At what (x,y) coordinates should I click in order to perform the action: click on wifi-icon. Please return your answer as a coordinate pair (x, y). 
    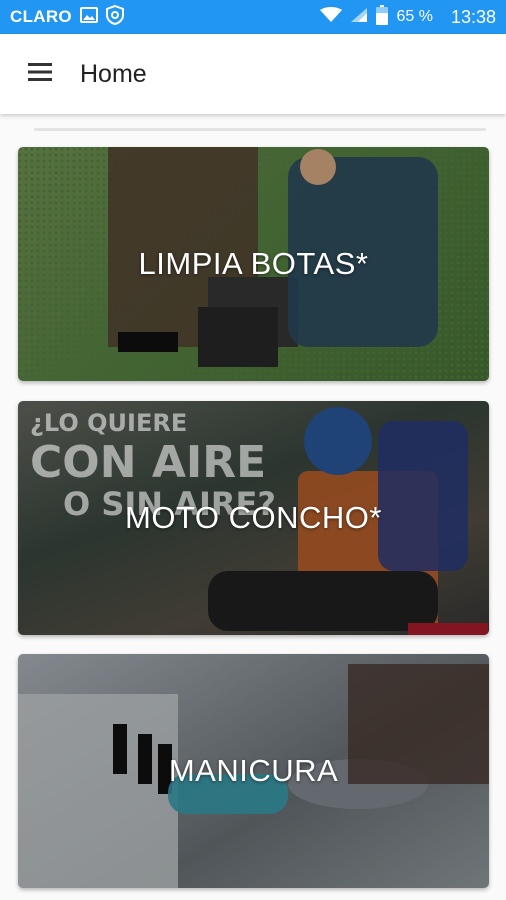
    Looking at the image, I should click on (331, 17).